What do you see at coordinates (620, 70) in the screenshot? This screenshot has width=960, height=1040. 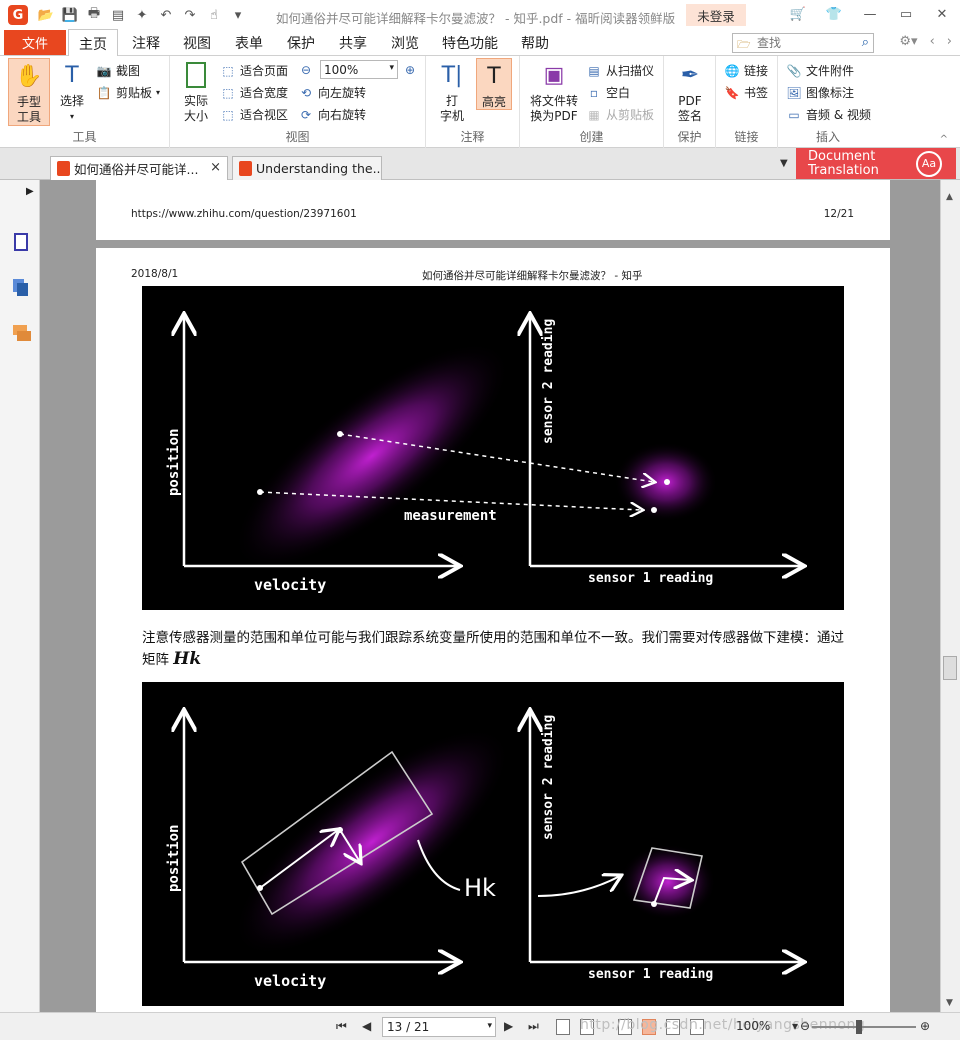 I see `from-scanner-button: ▤ 从扫描仪` at bounding box center [620, 70].